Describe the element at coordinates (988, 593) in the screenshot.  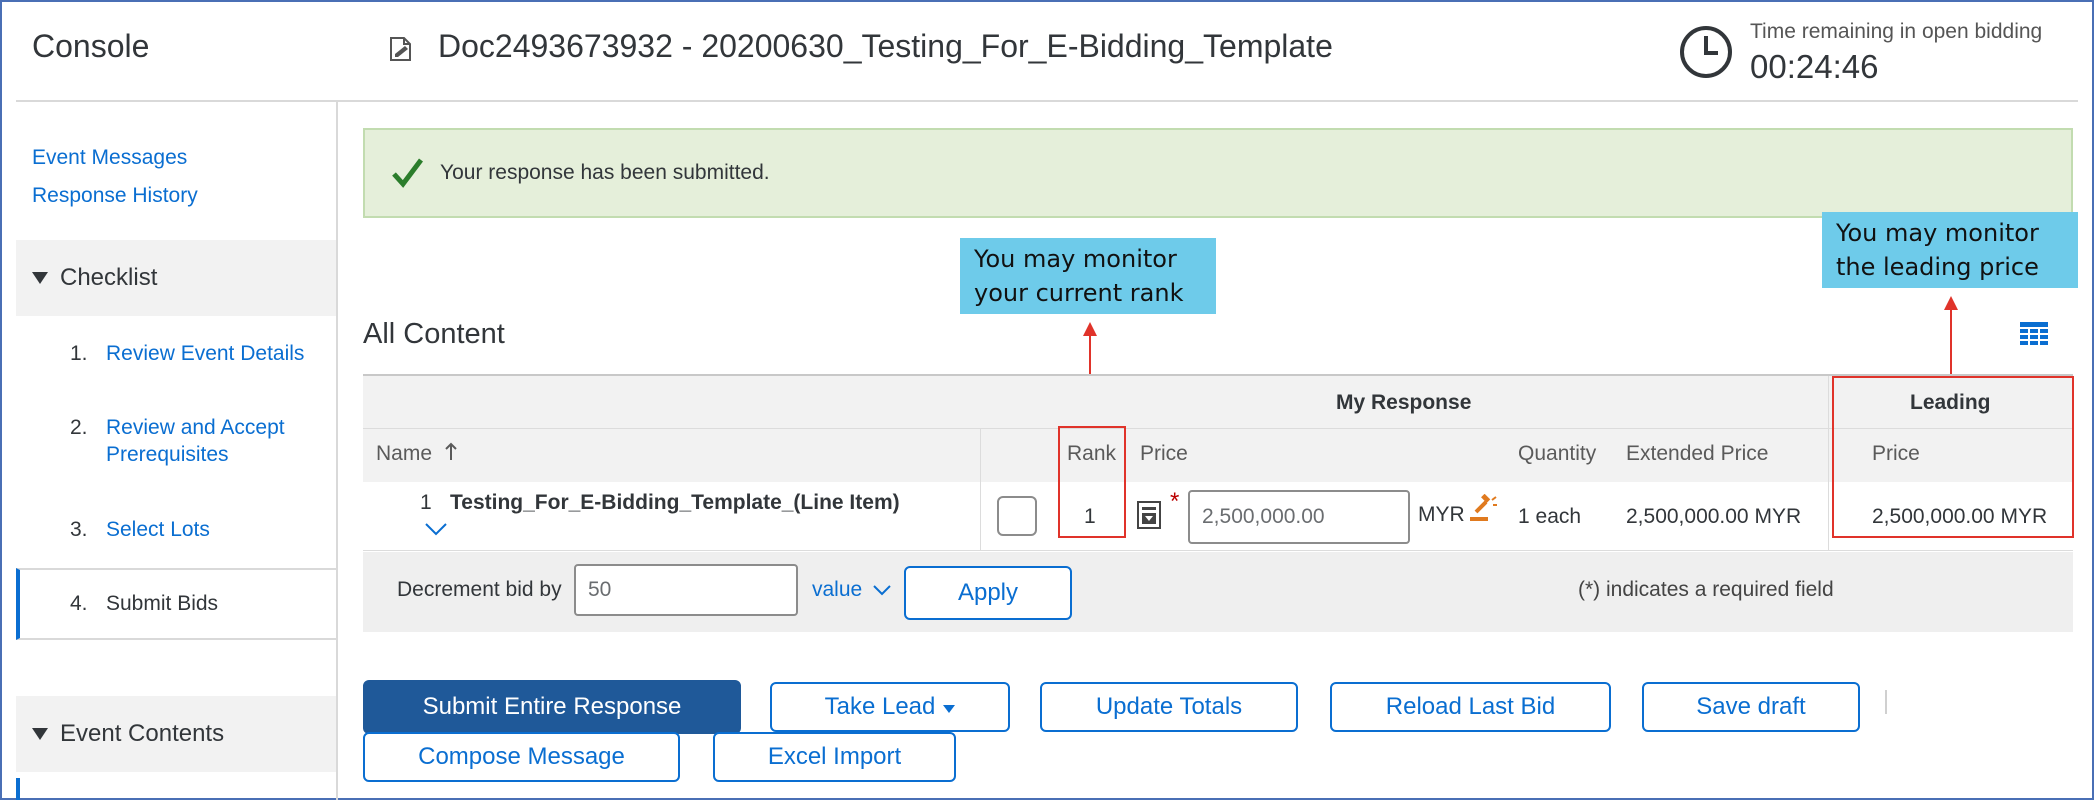
I see `apply-button: Apply` at that location.